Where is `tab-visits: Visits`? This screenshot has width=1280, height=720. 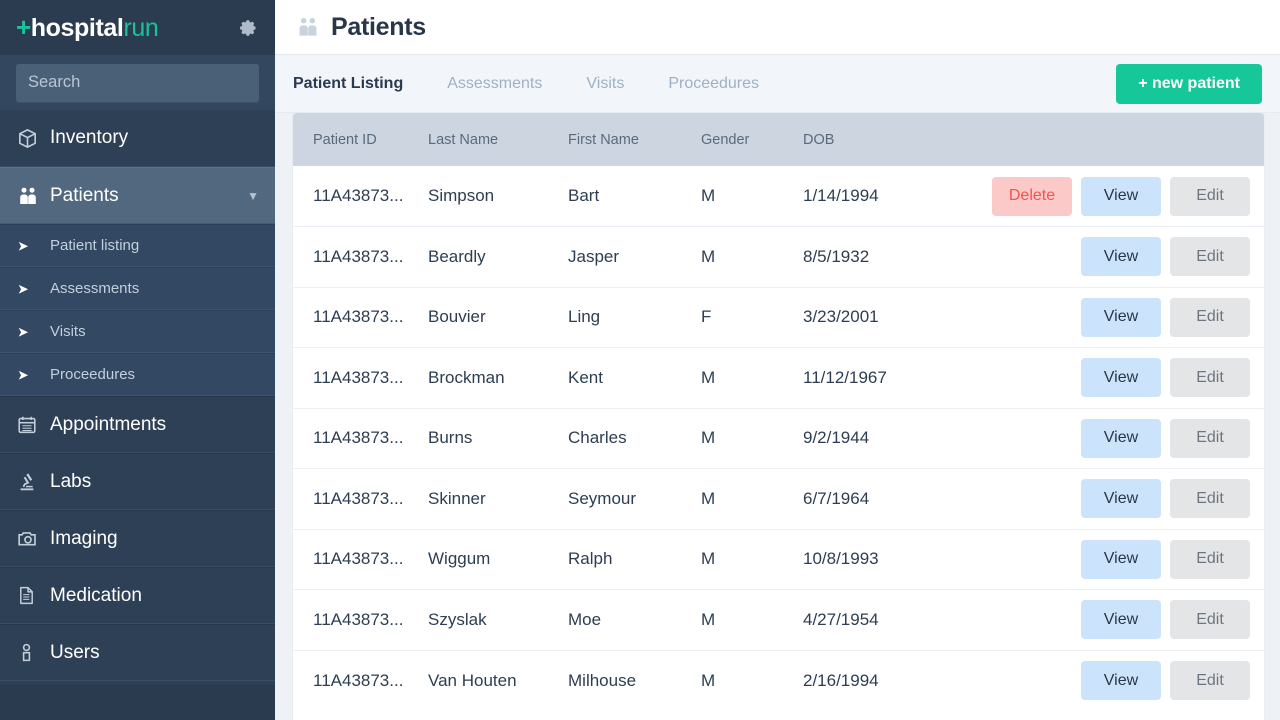 tab-visits: Visits is located at coordinates (605, 84).